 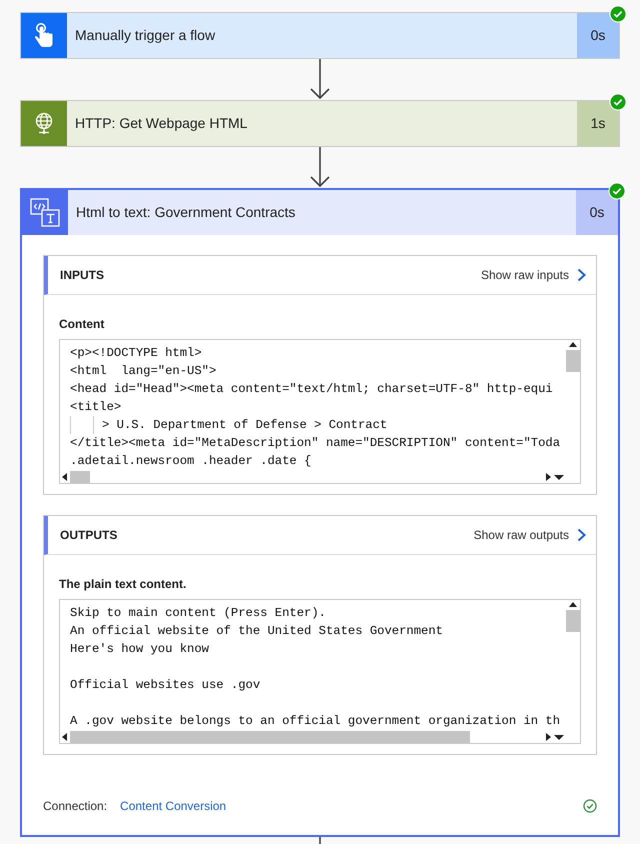 What do you see at coordinates (256, 631) in the screenshot?
I see `code-line: An official website of the United States Government` at bounding box center [256, 631].